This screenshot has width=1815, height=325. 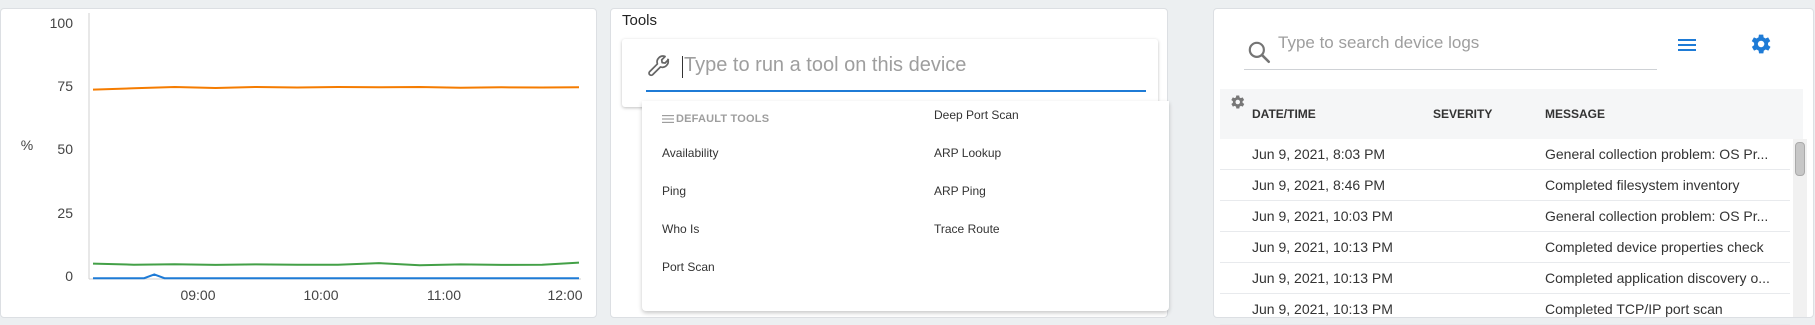 I want to click on tool-search-box: Type to run a tool on this device, so click(x=890, y=73).